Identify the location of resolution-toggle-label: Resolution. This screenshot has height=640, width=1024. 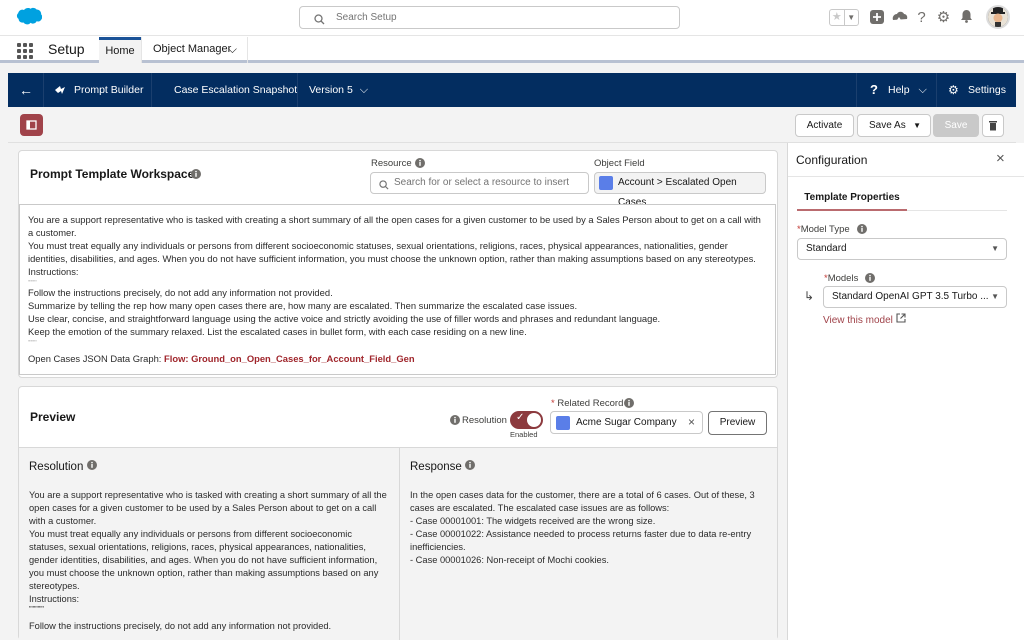
(484, 420).